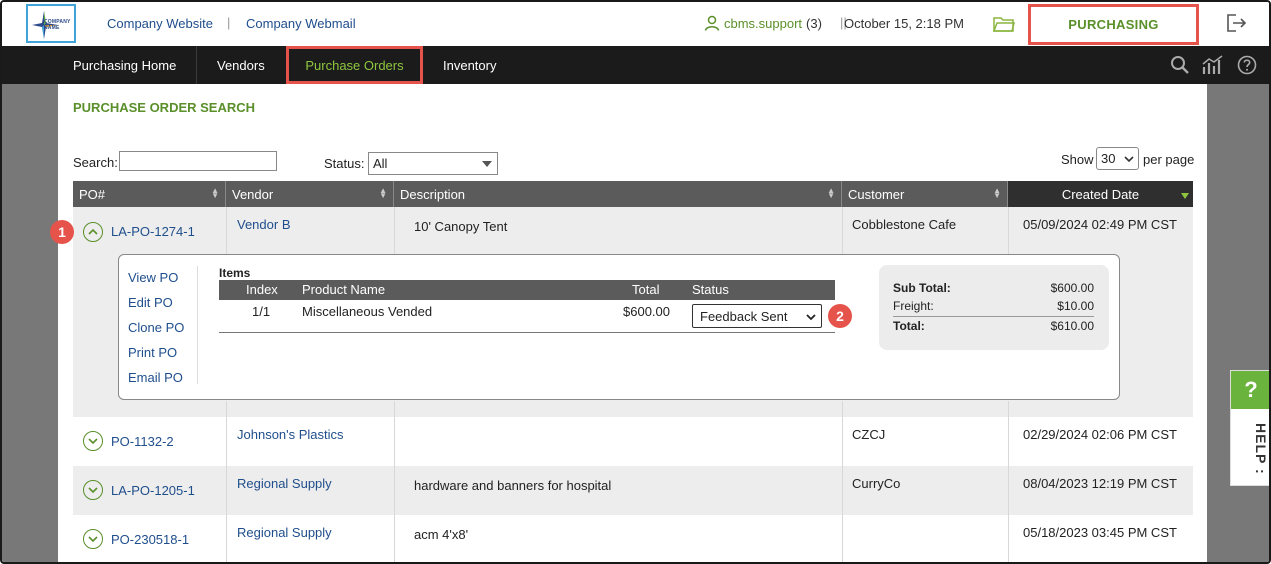  What do you see at coordinates (904, 23) in the screenshot?
I see `current-datetime: October 15, 2:18 PM` at bounding box center [904, 23].